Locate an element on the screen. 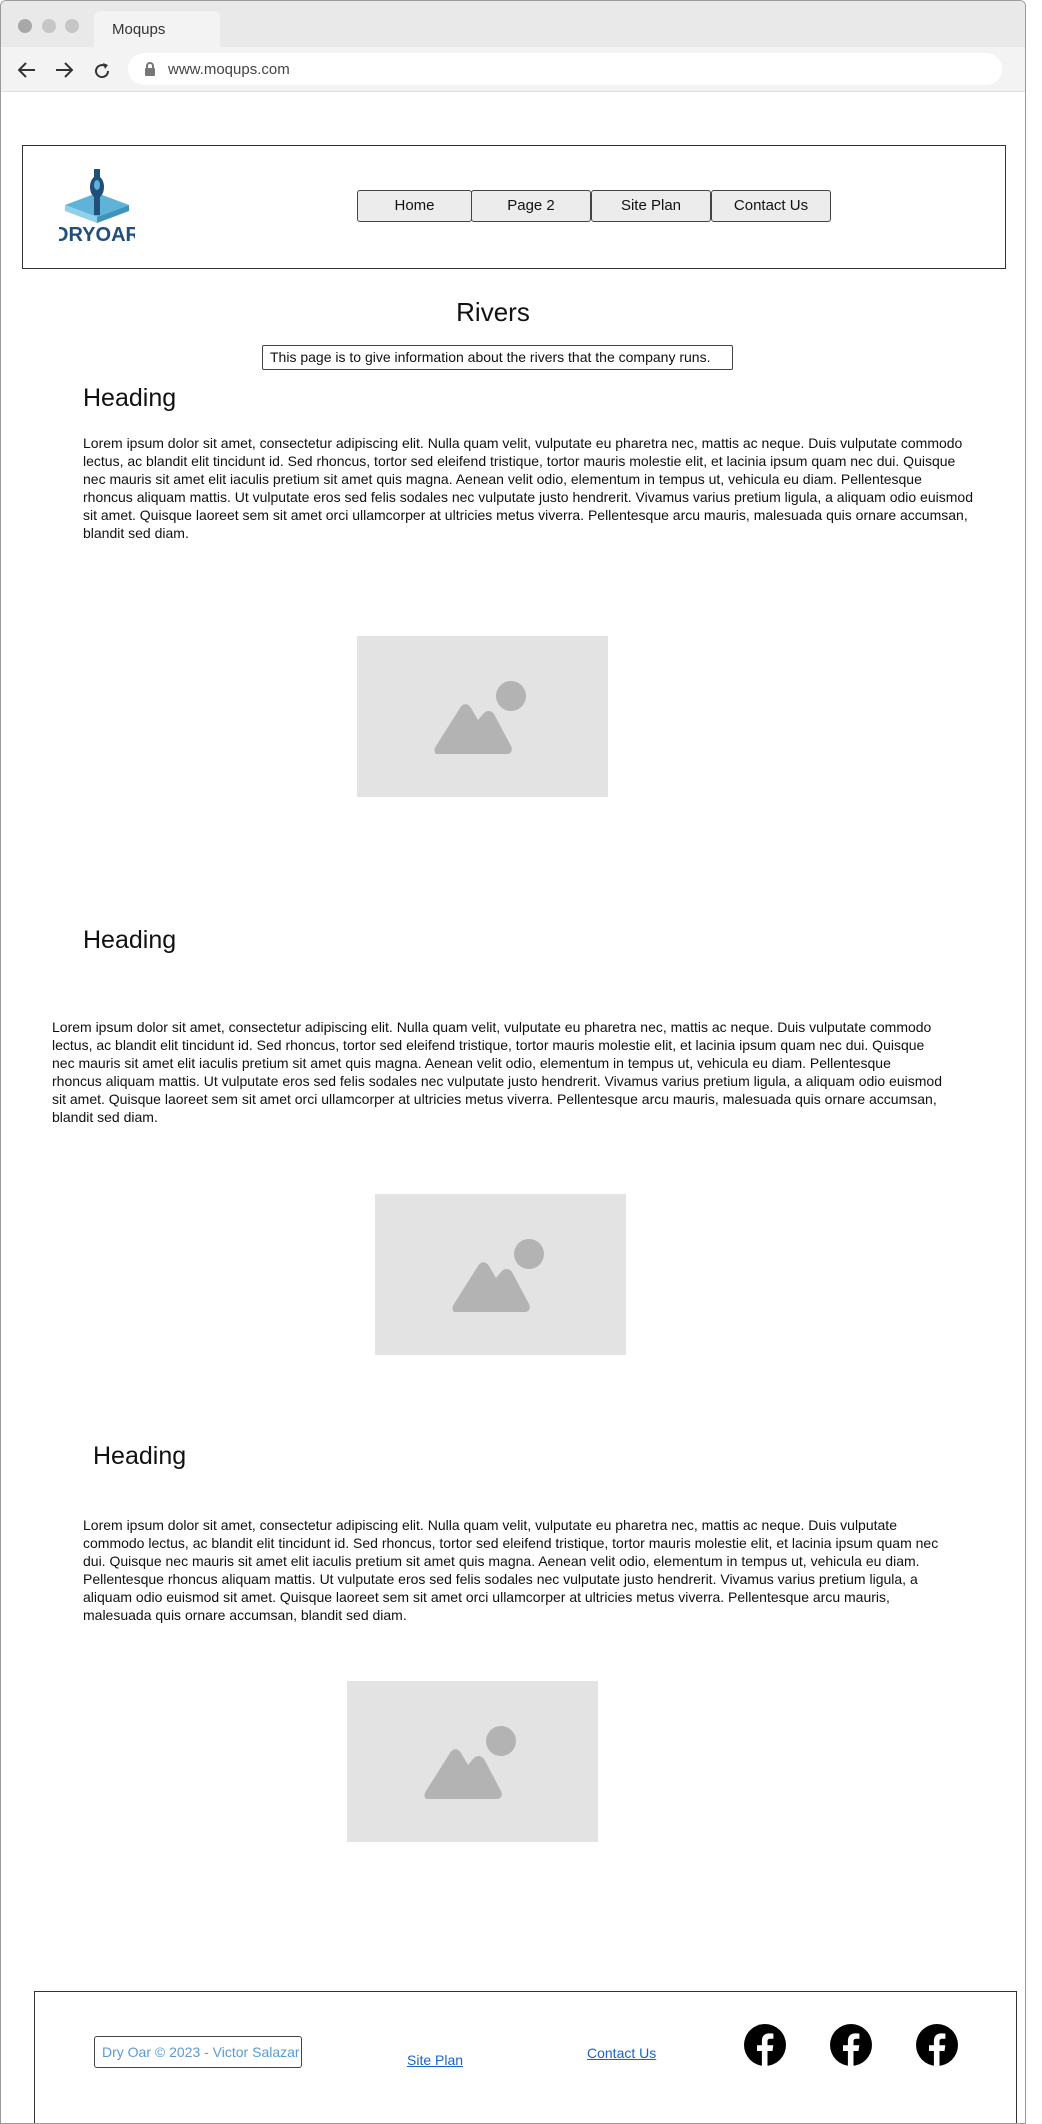 The width and height of the screenshot is (1042, 2124). url-text: www.moqups.com is located at coordinates (229, 69).